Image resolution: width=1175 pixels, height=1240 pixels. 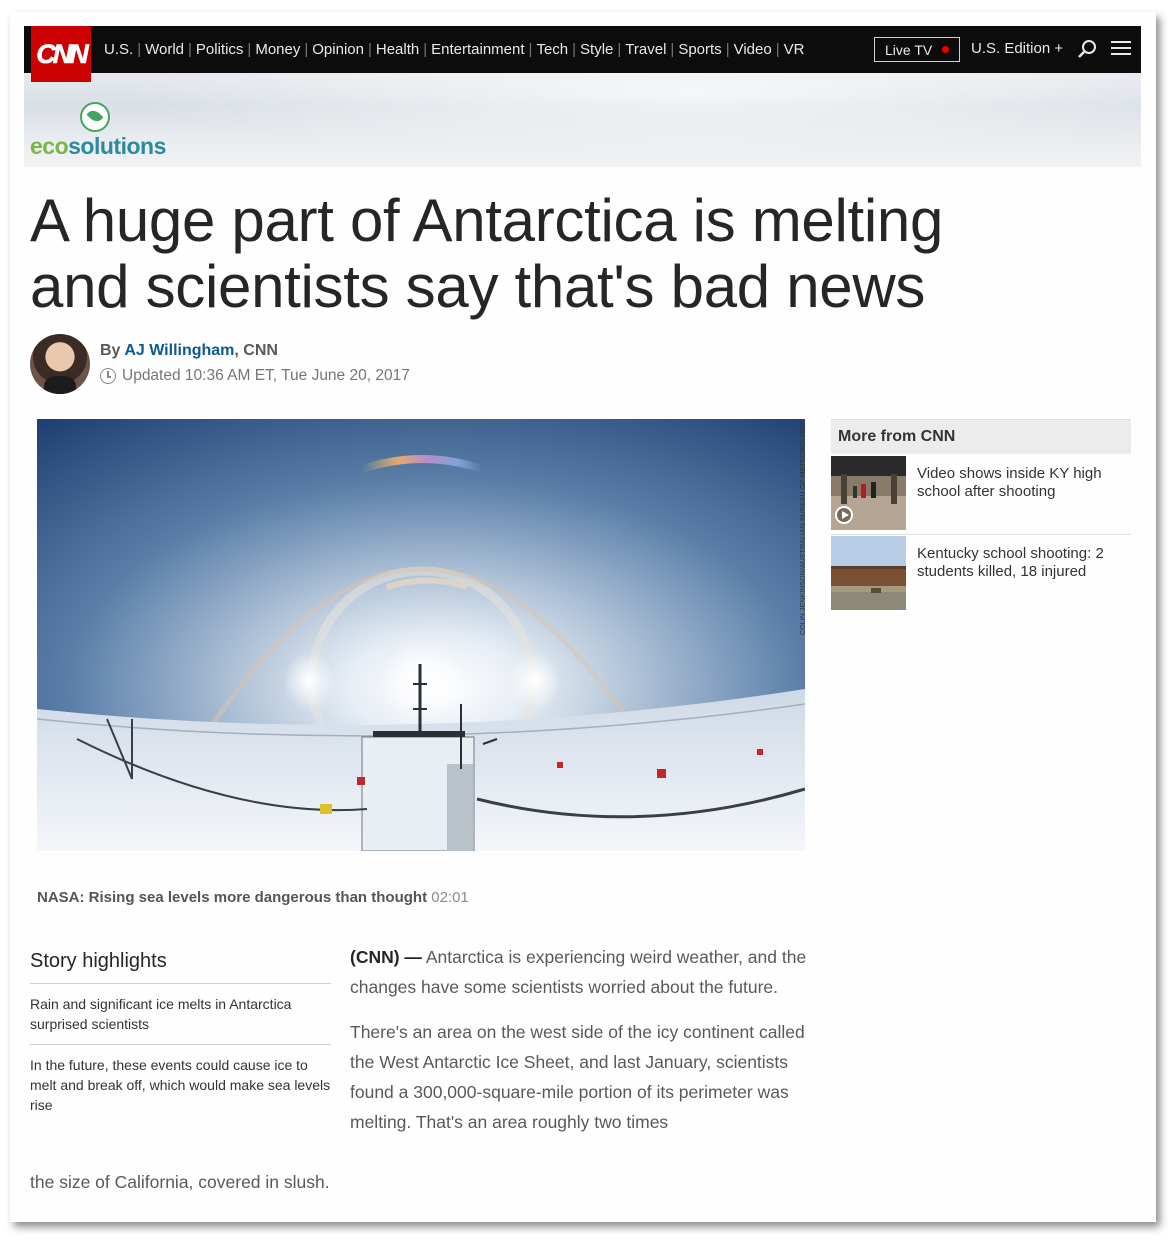 I want to click on nav-link-us: U.S., so click(x=118, y=49).